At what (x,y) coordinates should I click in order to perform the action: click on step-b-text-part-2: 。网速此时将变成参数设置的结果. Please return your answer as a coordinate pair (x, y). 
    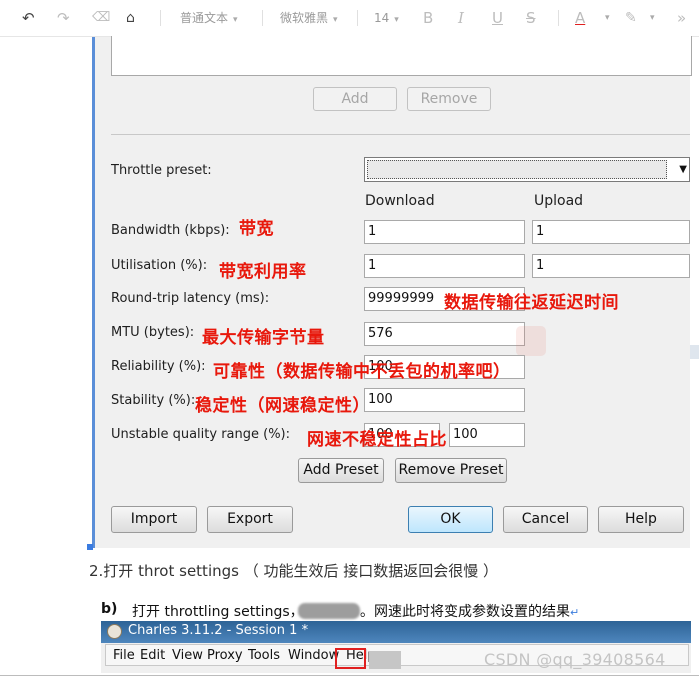
    Looking at the image, I should click on (465, 612).